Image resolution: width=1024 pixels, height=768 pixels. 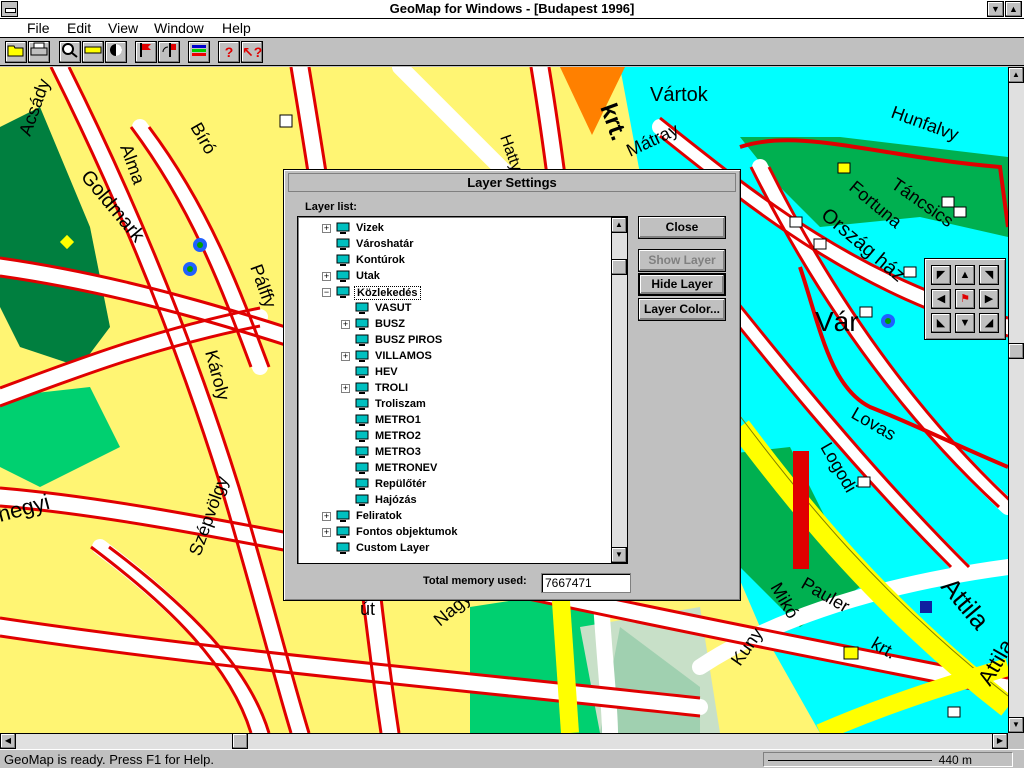 I want to click on title-bar: GeoMap for Windows - [Budapest 1996] ▼ ▲, so click(x=512, y=9).